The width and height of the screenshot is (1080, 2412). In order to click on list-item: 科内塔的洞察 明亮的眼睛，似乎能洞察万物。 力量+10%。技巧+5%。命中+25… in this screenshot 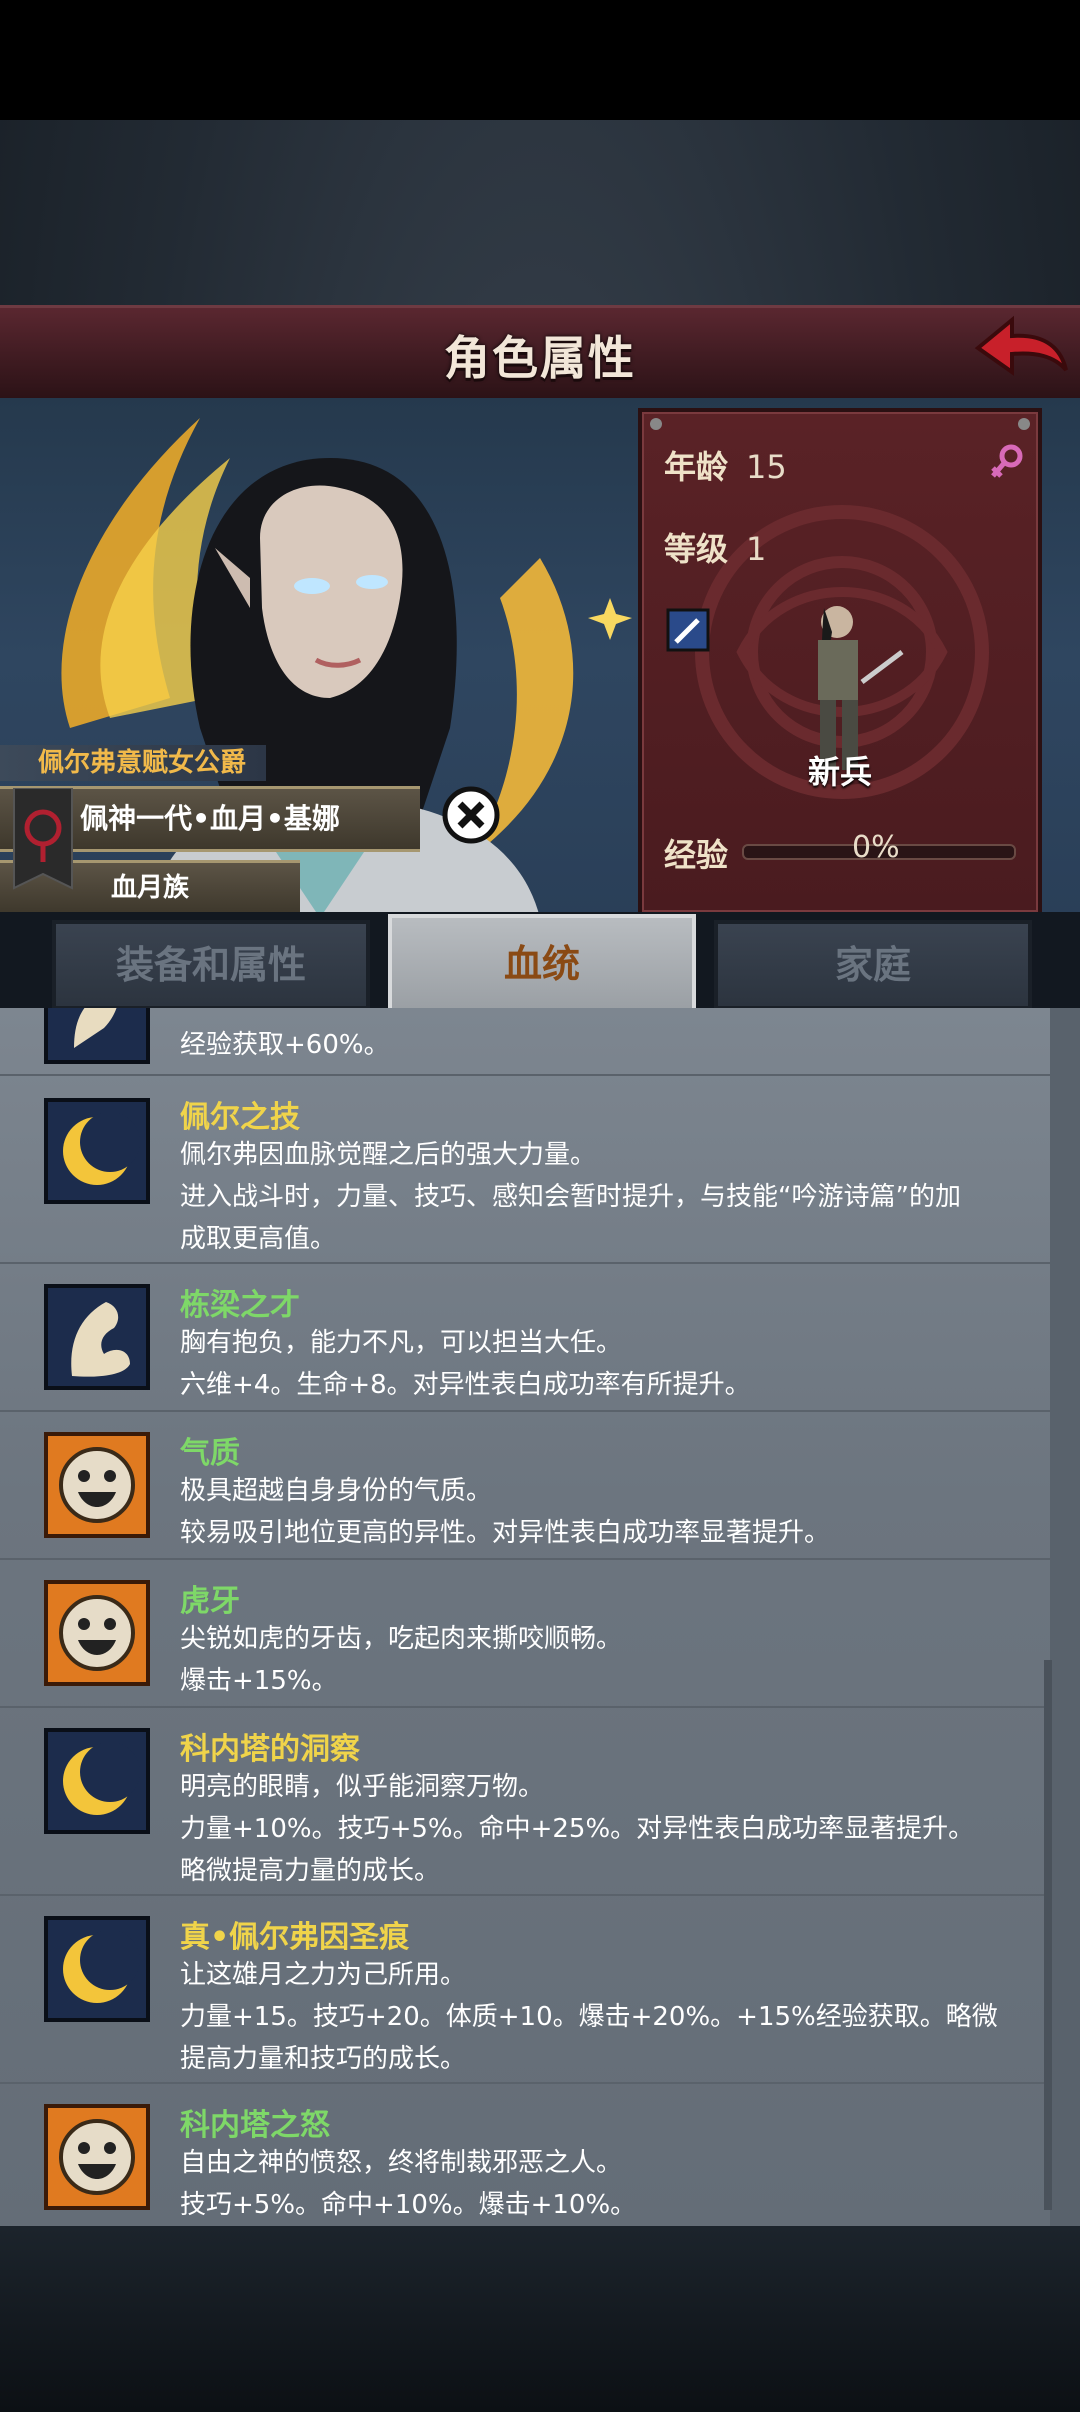, I will do `click(525, 1802)`.